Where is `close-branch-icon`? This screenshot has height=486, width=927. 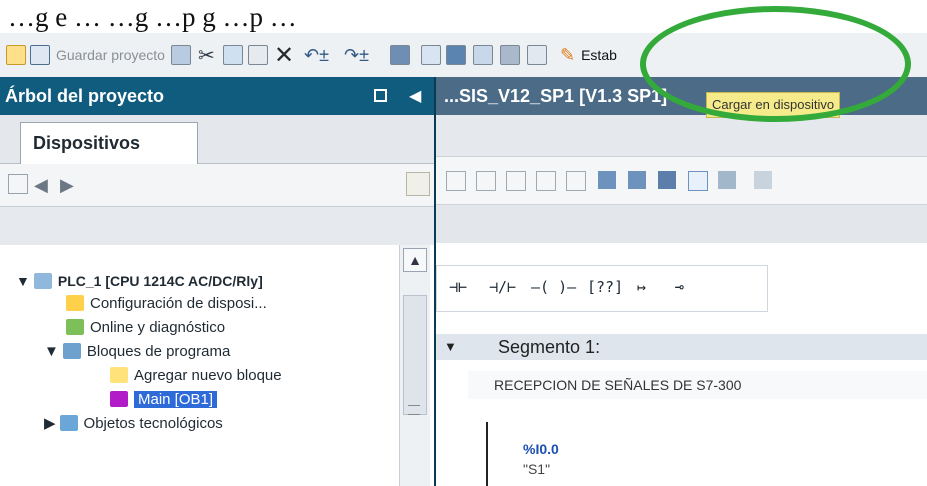
close-branch-icon is located at coordinates (546, 181).